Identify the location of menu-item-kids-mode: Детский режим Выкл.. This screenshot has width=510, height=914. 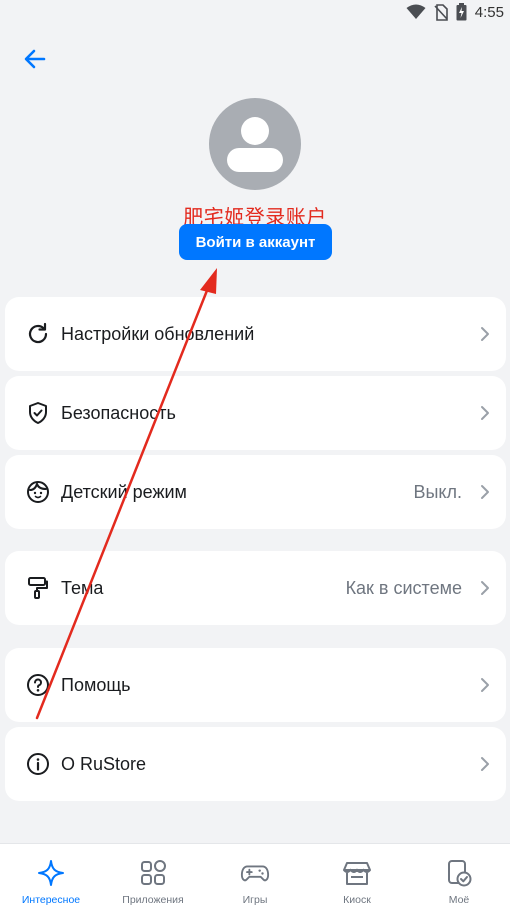
(255, 492).